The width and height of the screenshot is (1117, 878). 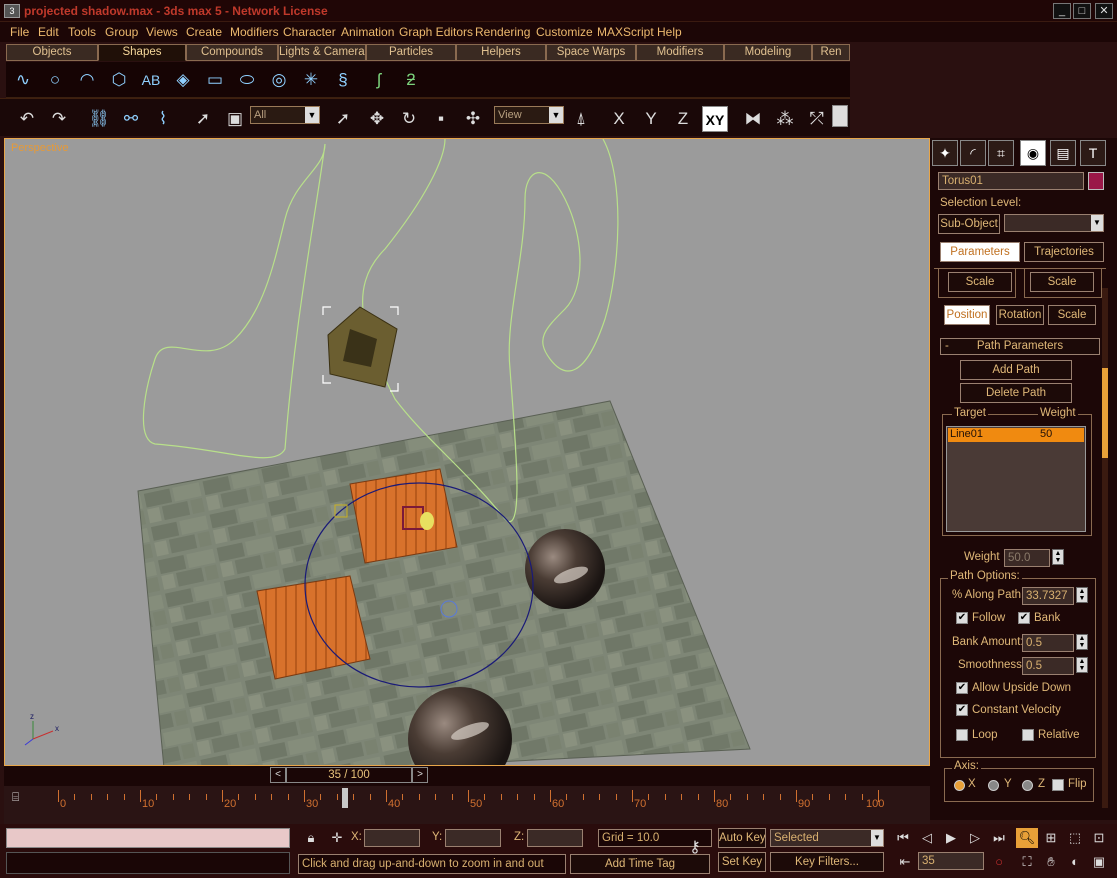 What do you see at coordinates (441, 119) in the screenshot?
I see `scale-icon: ▪` at bounding box center [441, 119].